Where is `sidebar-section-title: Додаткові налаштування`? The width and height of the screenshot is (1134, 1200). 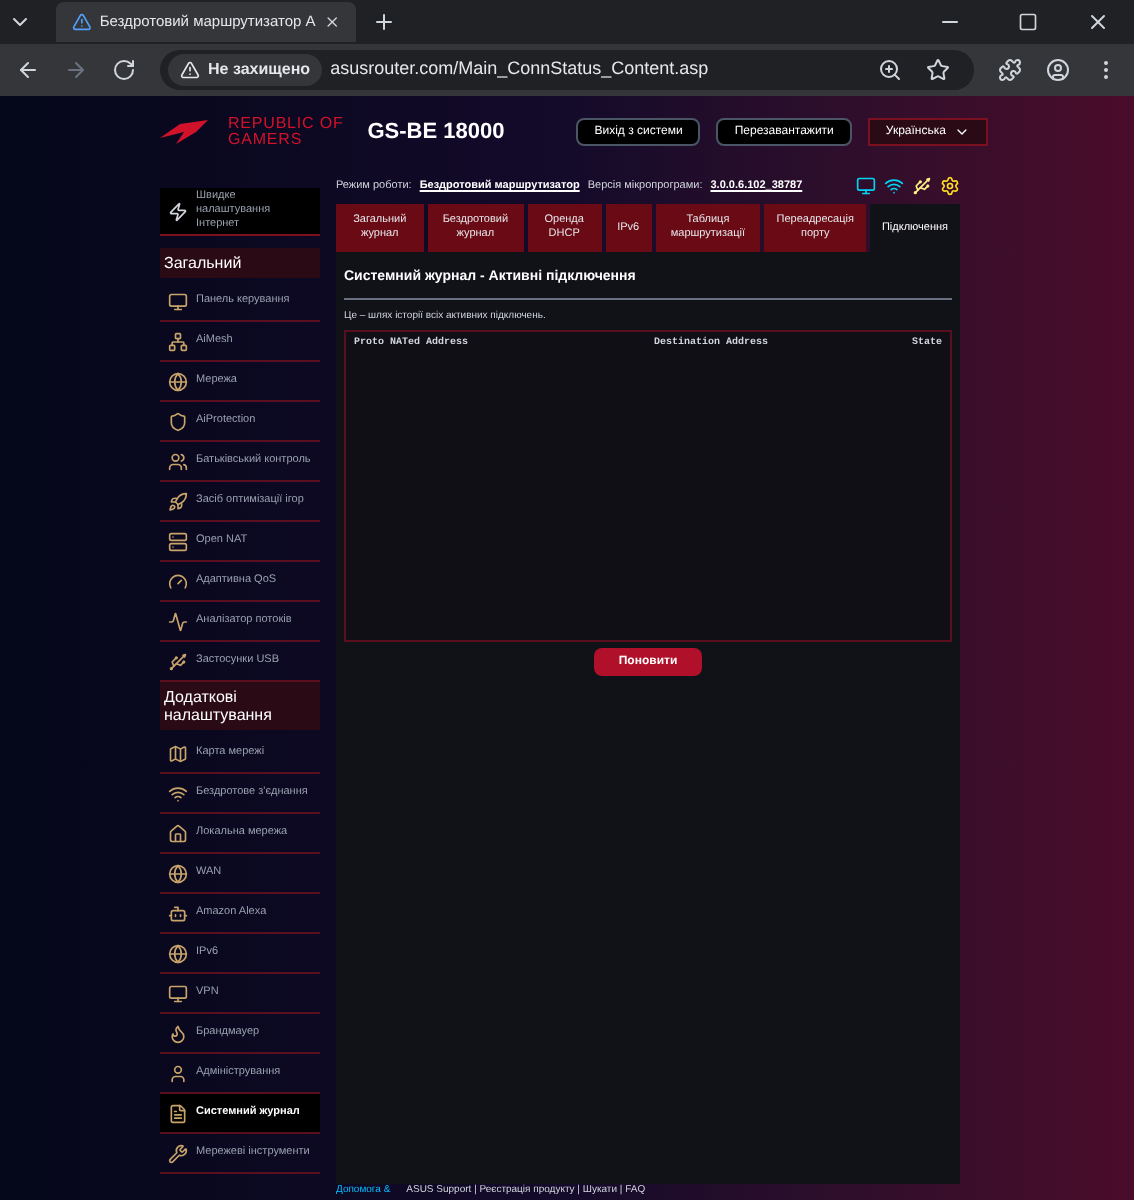 sidebar-section-title: Додаткові налаштування is located at coordinates (240, 706).